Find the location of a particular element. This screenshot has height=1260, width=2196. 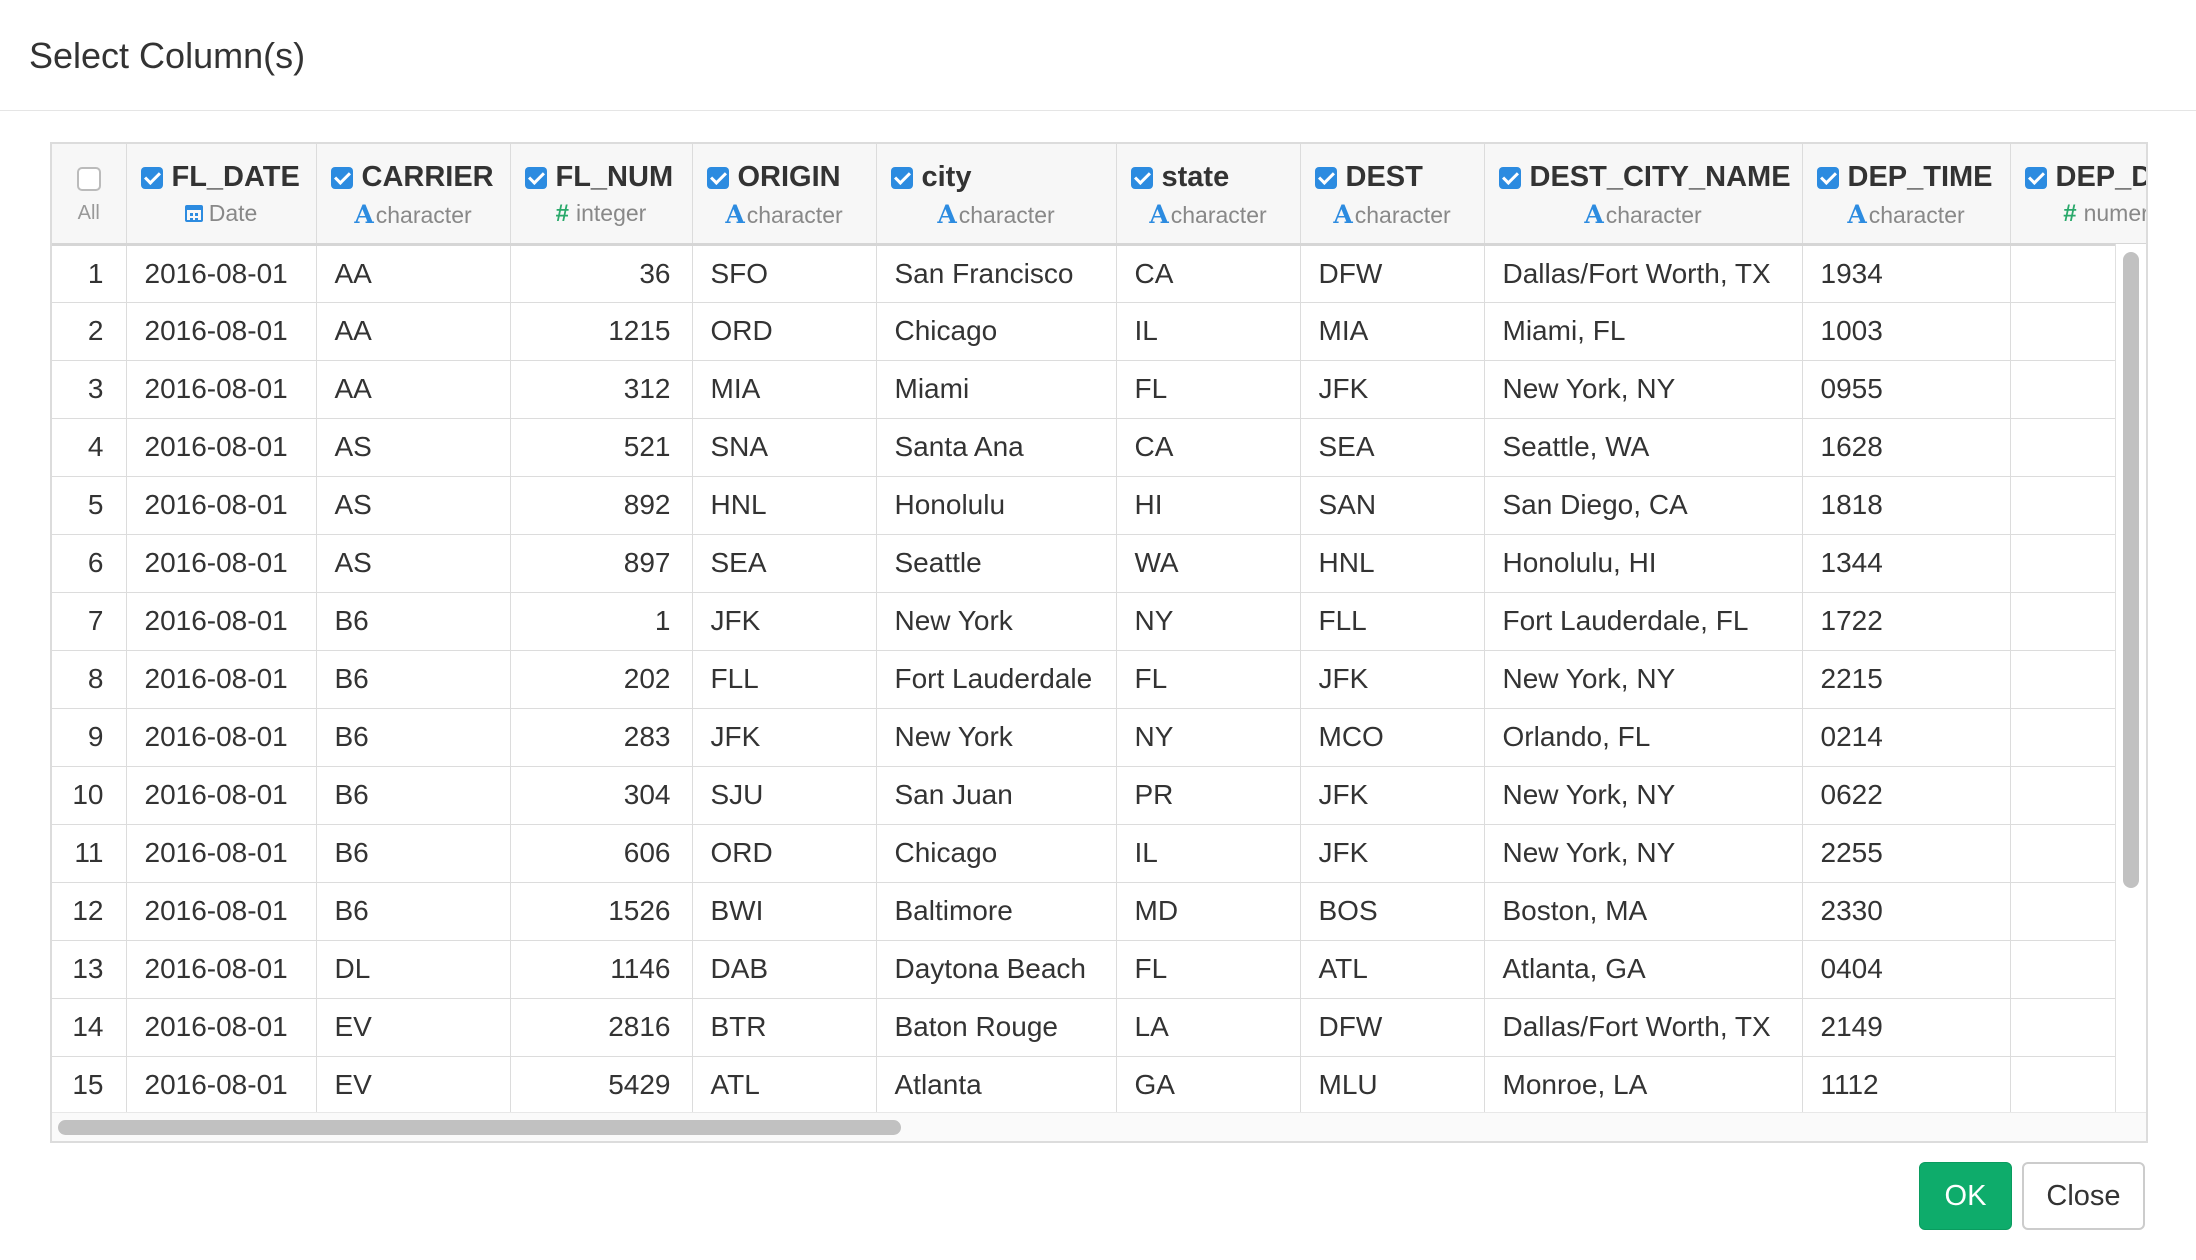

cell-carrier: EV is located at coordinates (413, 1085).